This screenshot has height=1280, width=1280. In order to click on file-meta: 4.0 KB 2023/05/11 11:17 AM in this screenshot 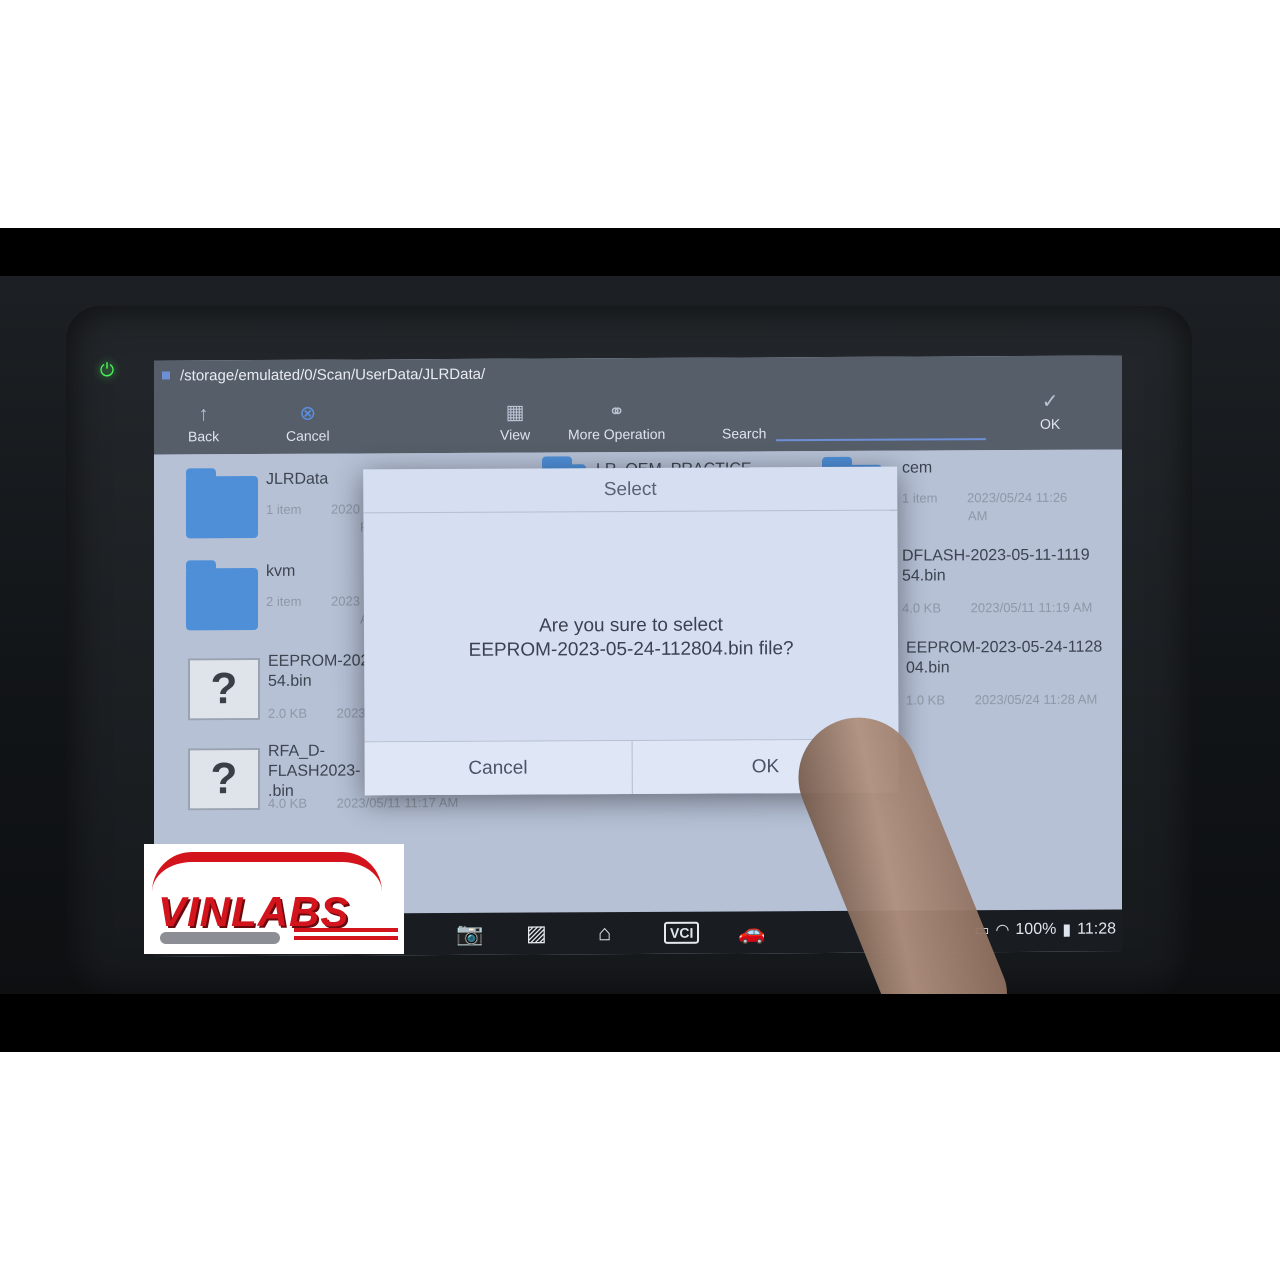, I will do `click(376, 803)`.